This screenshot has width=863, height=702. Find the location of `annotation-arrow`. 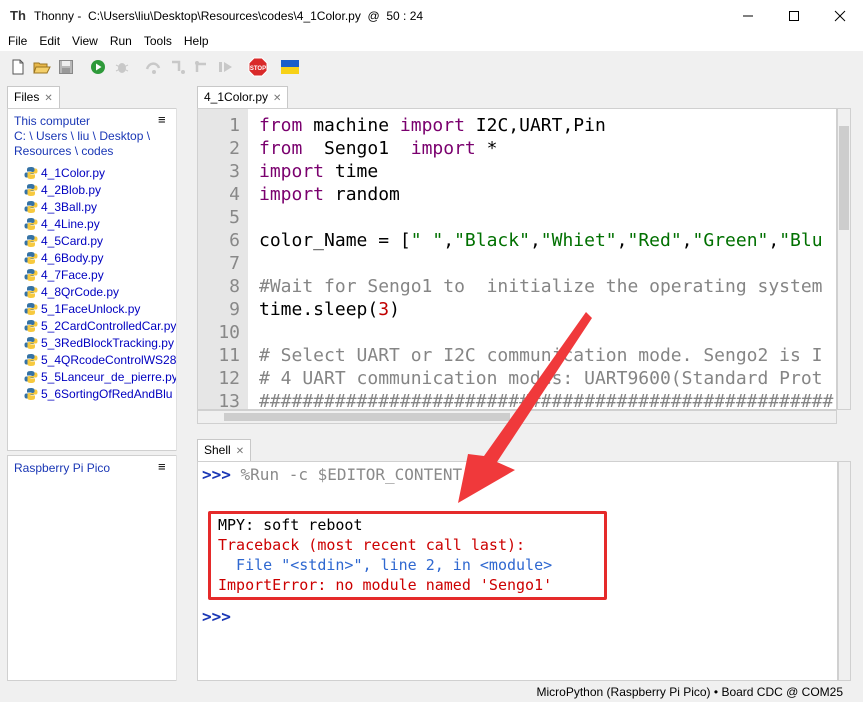

annotation-arrow is located at coordinates (525, 407).